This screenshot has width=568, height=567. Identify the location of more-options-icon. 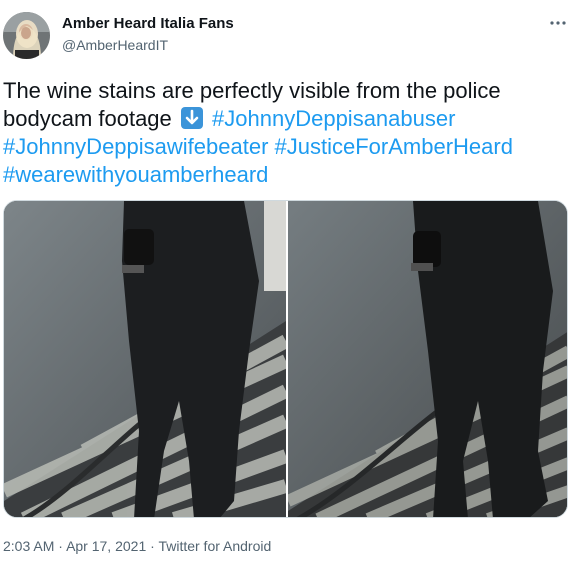
(558, 23).